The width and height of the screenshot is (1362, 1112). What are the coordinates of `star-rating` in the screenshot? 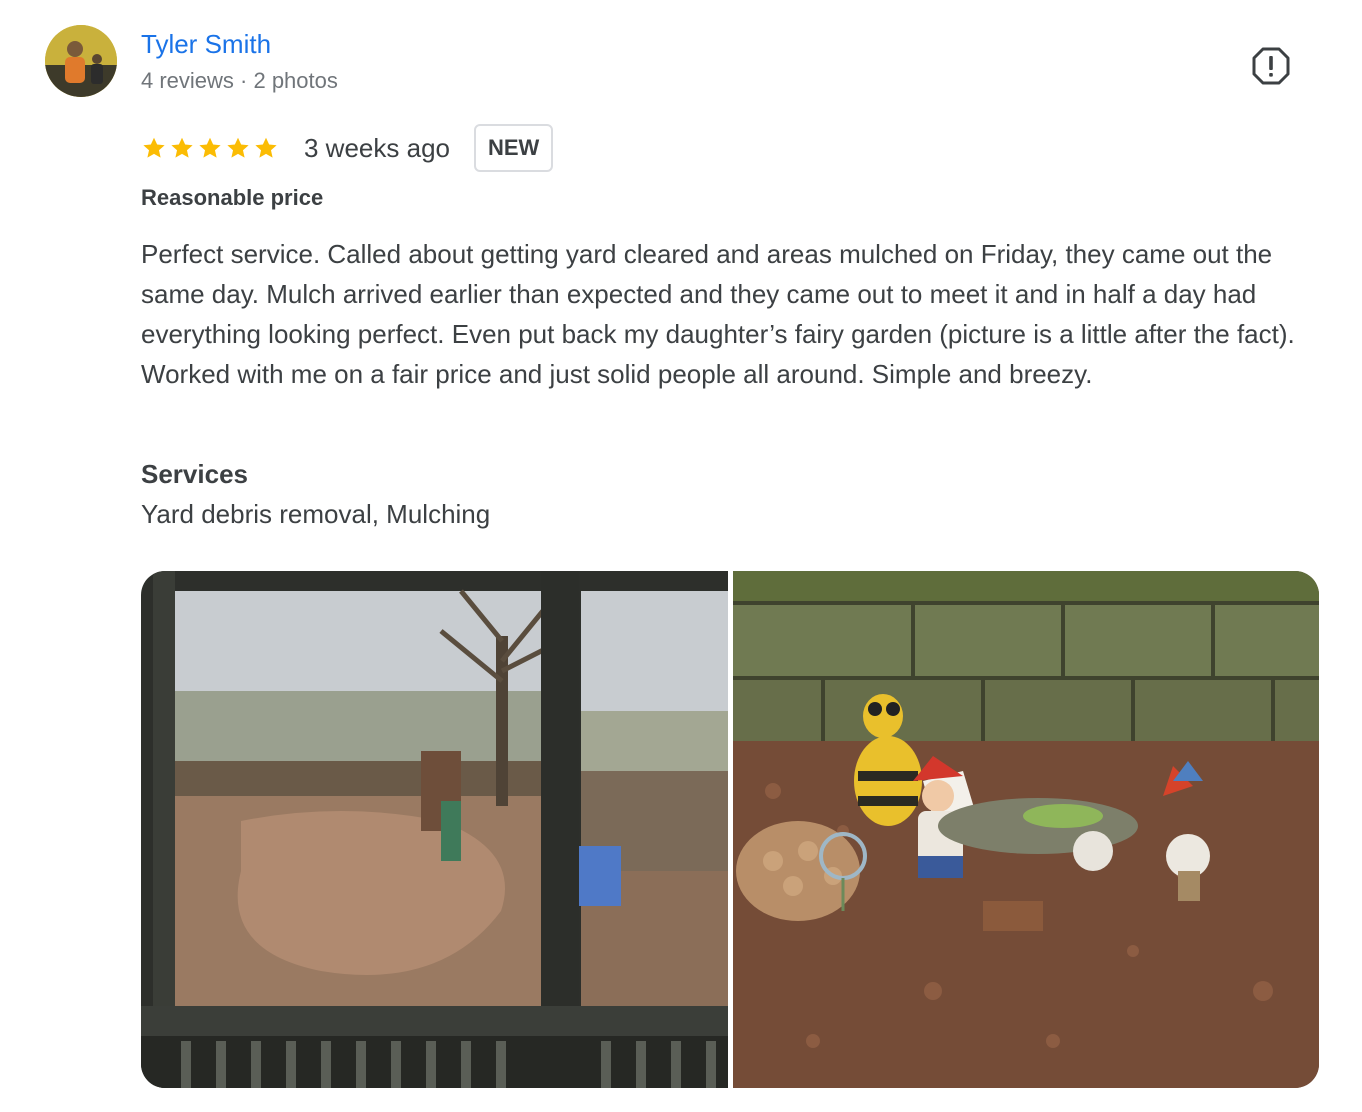 It's located at (210, 148).